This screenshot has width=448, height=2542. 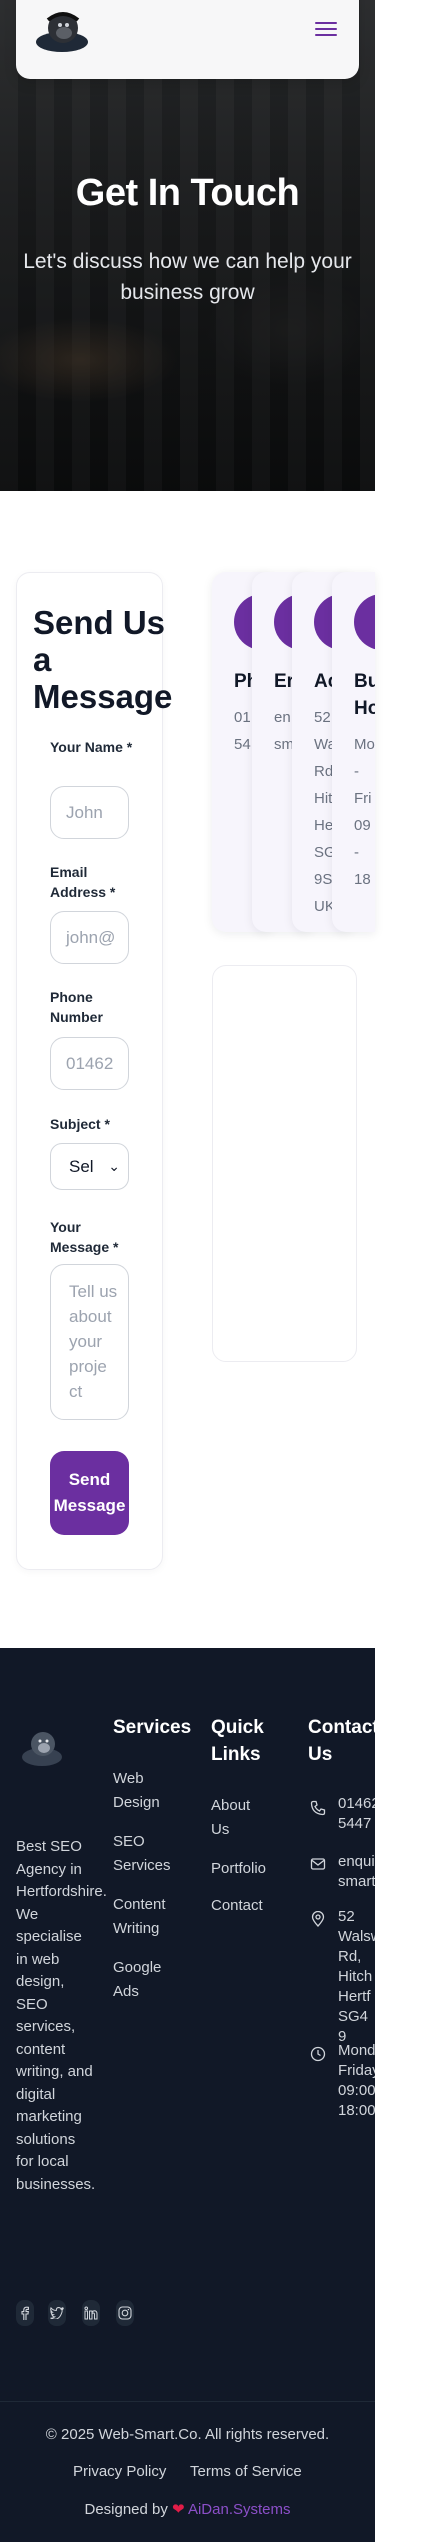 What do you see at coordinates (187, 193) in the screenshot?
I see `hero-title: Get In Touch` at bounding box center [187, 193].